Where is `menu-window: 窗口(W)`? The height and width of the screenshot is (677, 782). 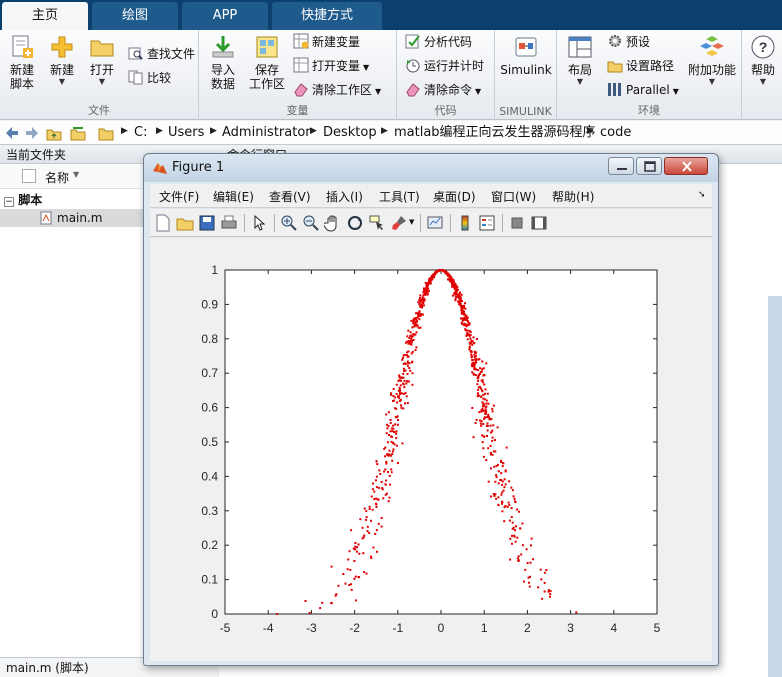 menu-window: 窗口(W) is located at coordinates (513, 196).